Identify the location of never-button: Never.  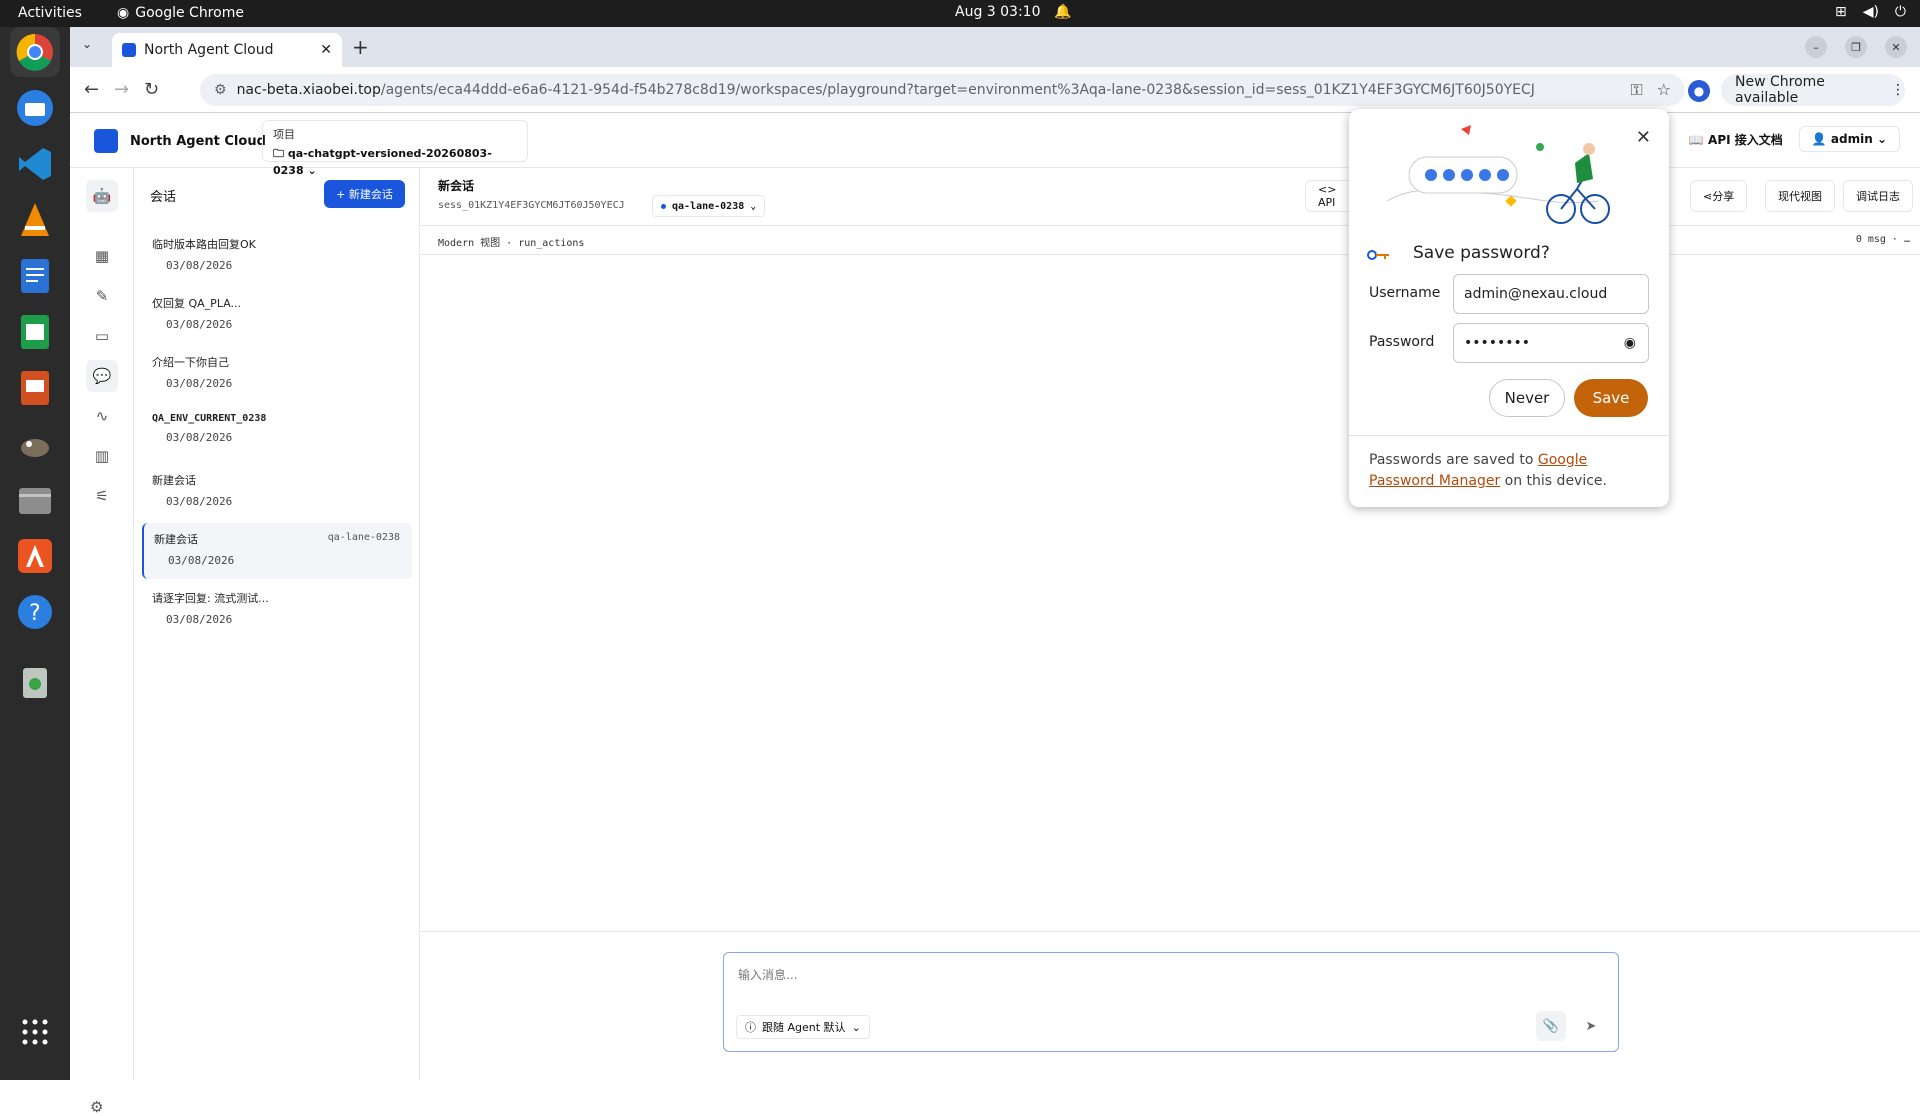
(1527, 398).